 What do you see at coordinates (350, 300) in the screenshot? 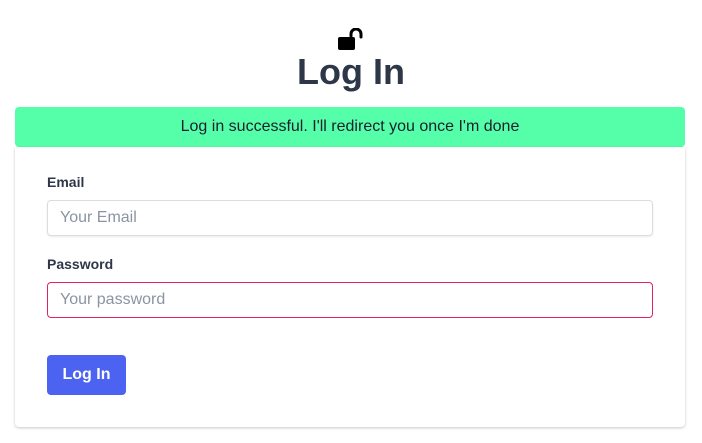
I see `password-field` at bounding box center [350, 300].